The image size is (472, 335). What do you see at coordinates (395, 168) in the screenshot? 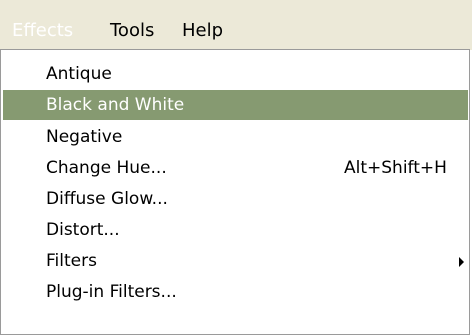
I see `menu-item-shortcut: Alt+Shift+H` at bounding box center [395, 168].